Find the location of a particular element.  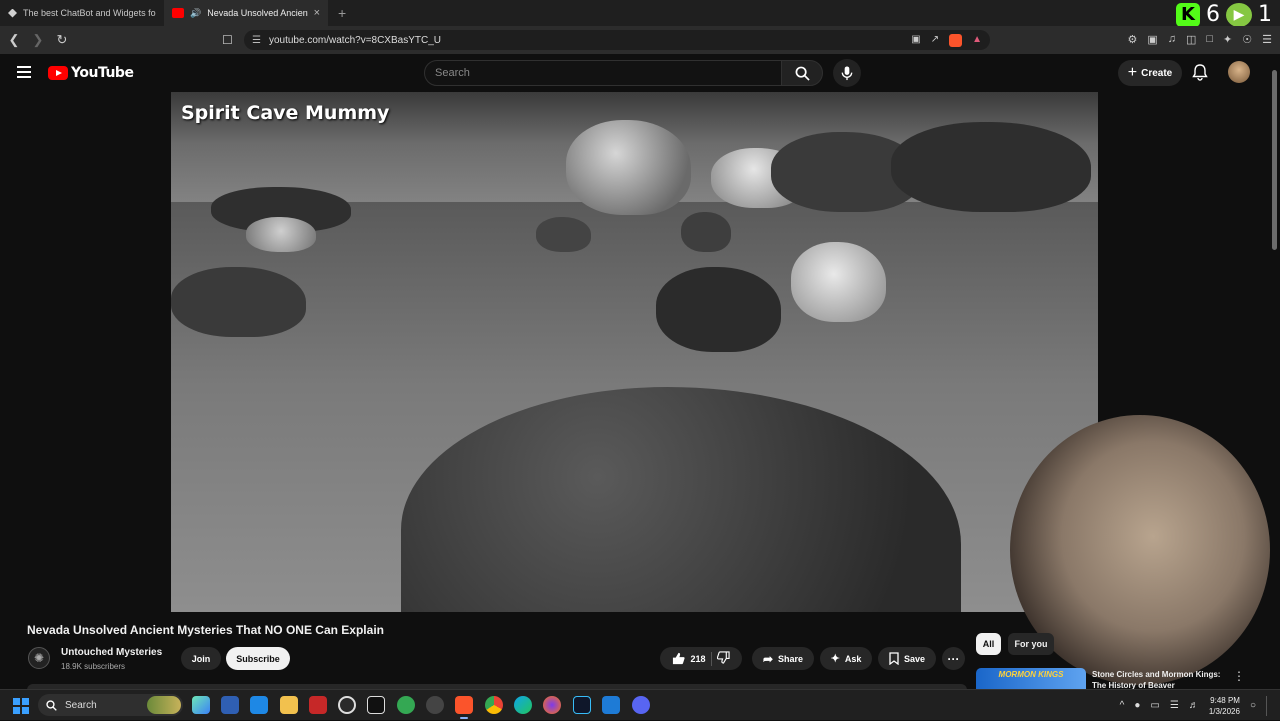

tray-chevron-icon: ^ is located at coordinates (1122, 705).